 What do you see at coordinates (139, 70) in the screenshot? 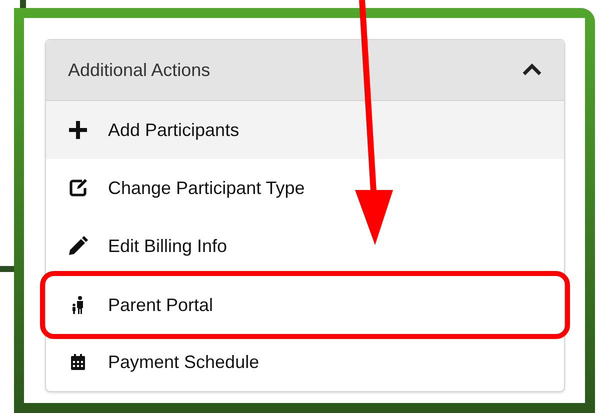
I see `panel-title: Additional Actions` at bounding box center [139, 70].